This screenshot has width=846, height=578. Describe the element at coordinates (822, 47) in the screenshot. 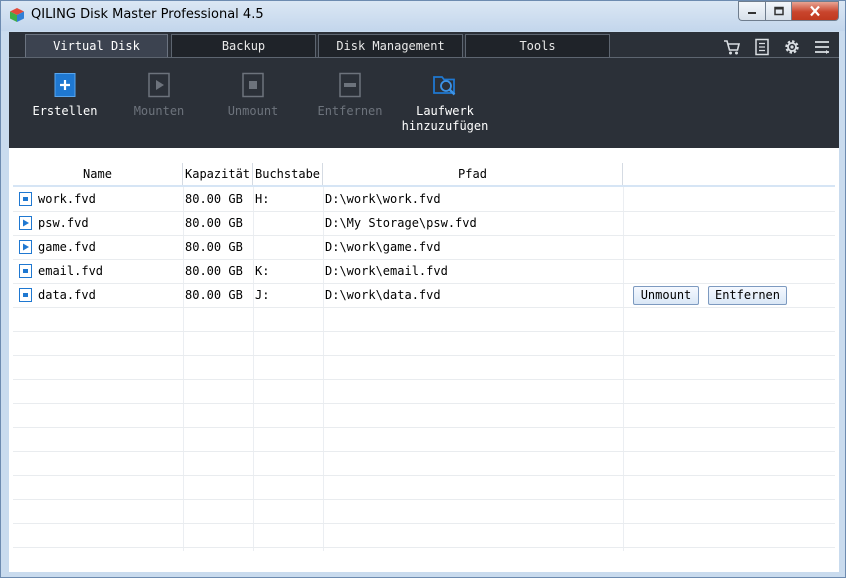

I see `menu-icon` at that location.